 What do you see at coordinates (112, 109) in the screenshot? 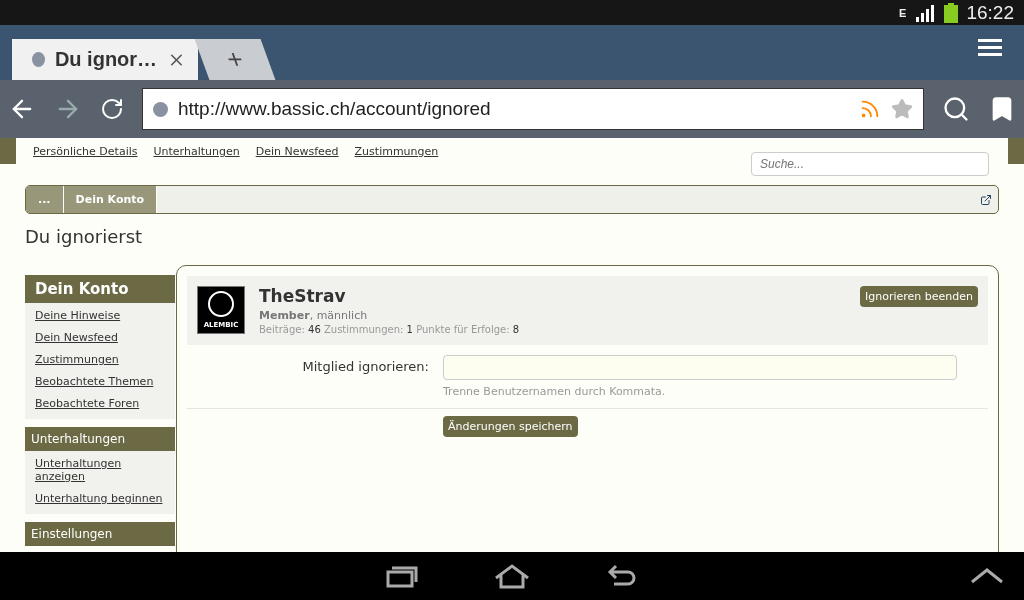
I see `reload-icon` at bounding box center [112, 109].